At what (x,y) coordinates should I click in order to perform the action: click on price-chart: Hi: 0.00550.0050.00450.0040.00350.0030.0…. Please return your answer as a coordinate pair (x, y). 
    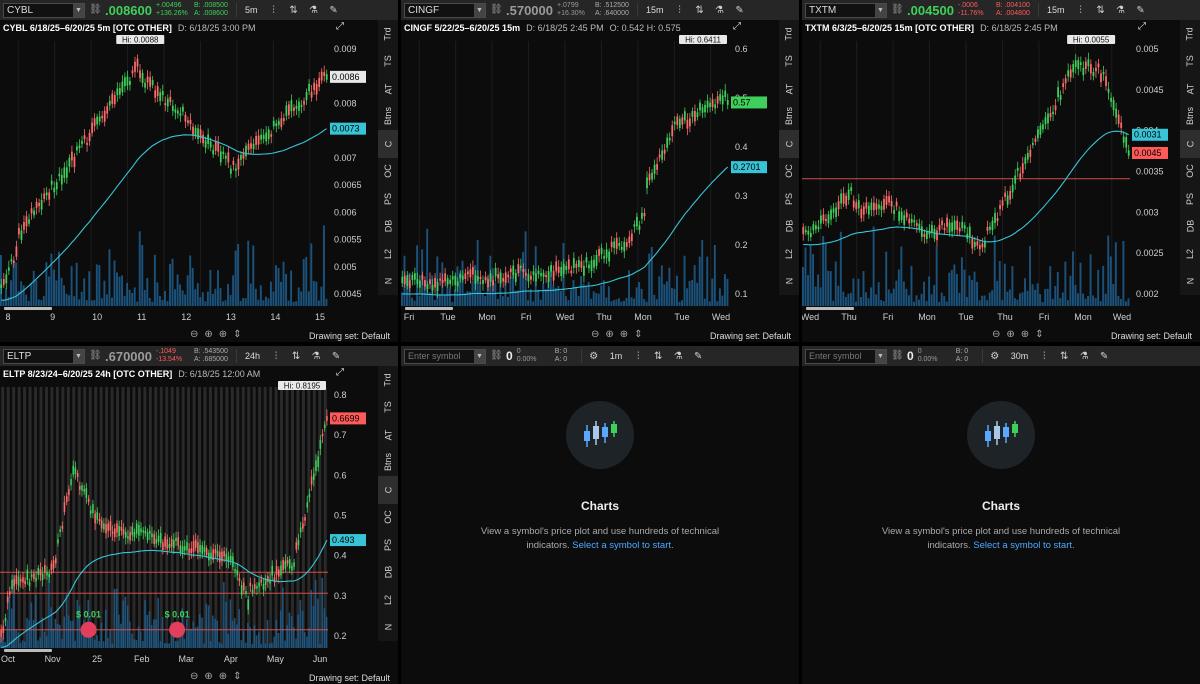
    Looking at the image, I should click on (991, 180).